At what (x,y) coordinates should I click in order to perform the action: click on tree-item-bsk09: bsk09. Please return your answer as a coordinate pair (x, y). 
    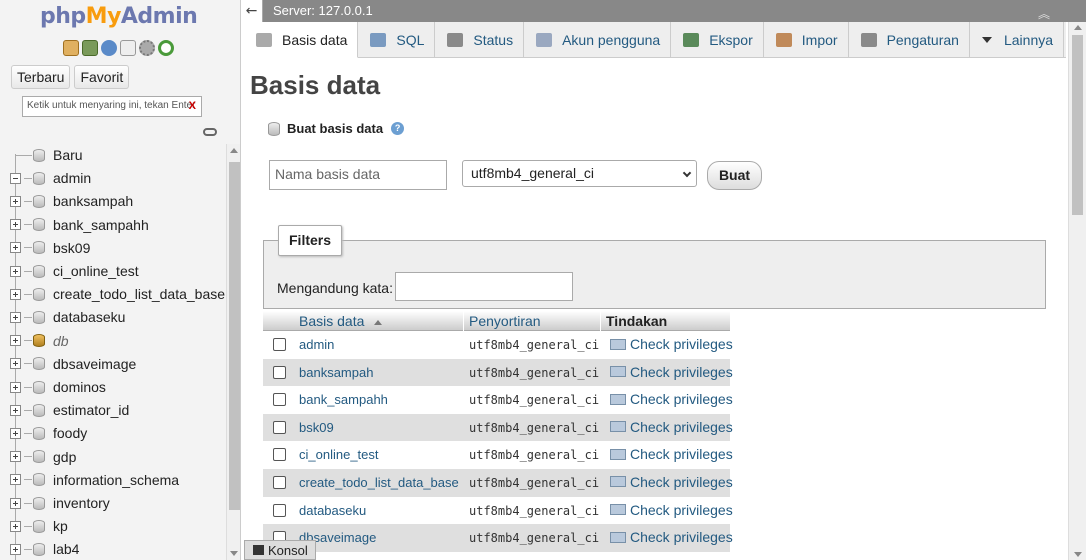
    Looking at the image, I should click on (117, 248).